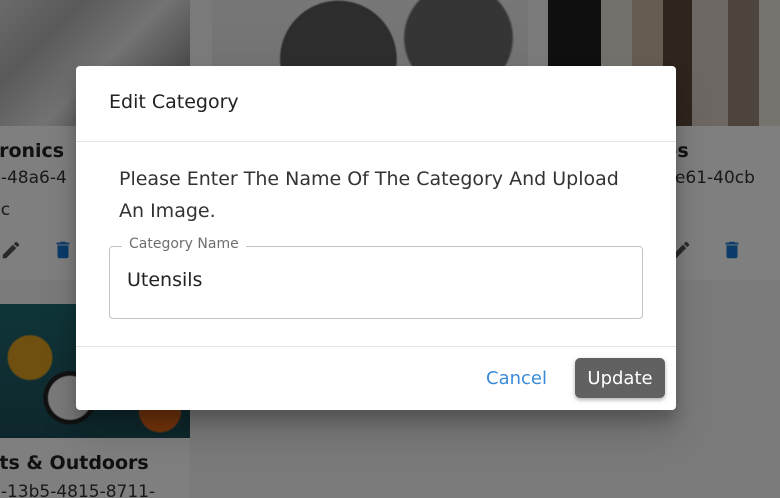 Image resolution: width=780 pixels, height=498 pixels. I want to click on update-button: Update, so click(620, 378).